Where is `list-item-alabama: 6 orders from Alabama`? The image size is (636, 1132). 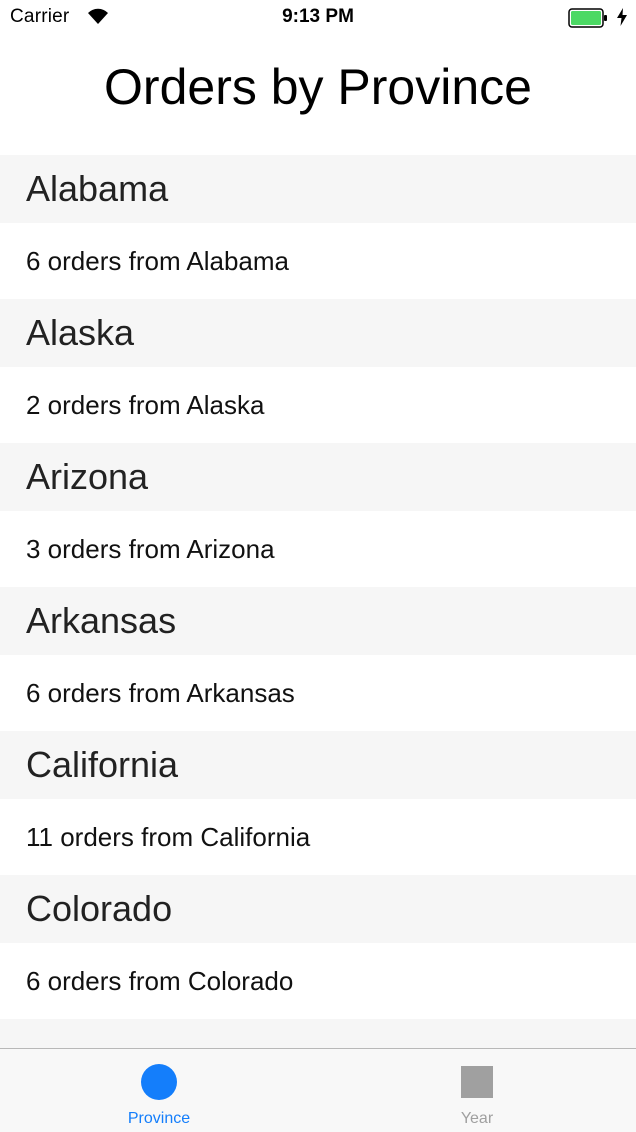 list-item-alabama: 6 orders from Alabama is located at coordinates (318, 261).